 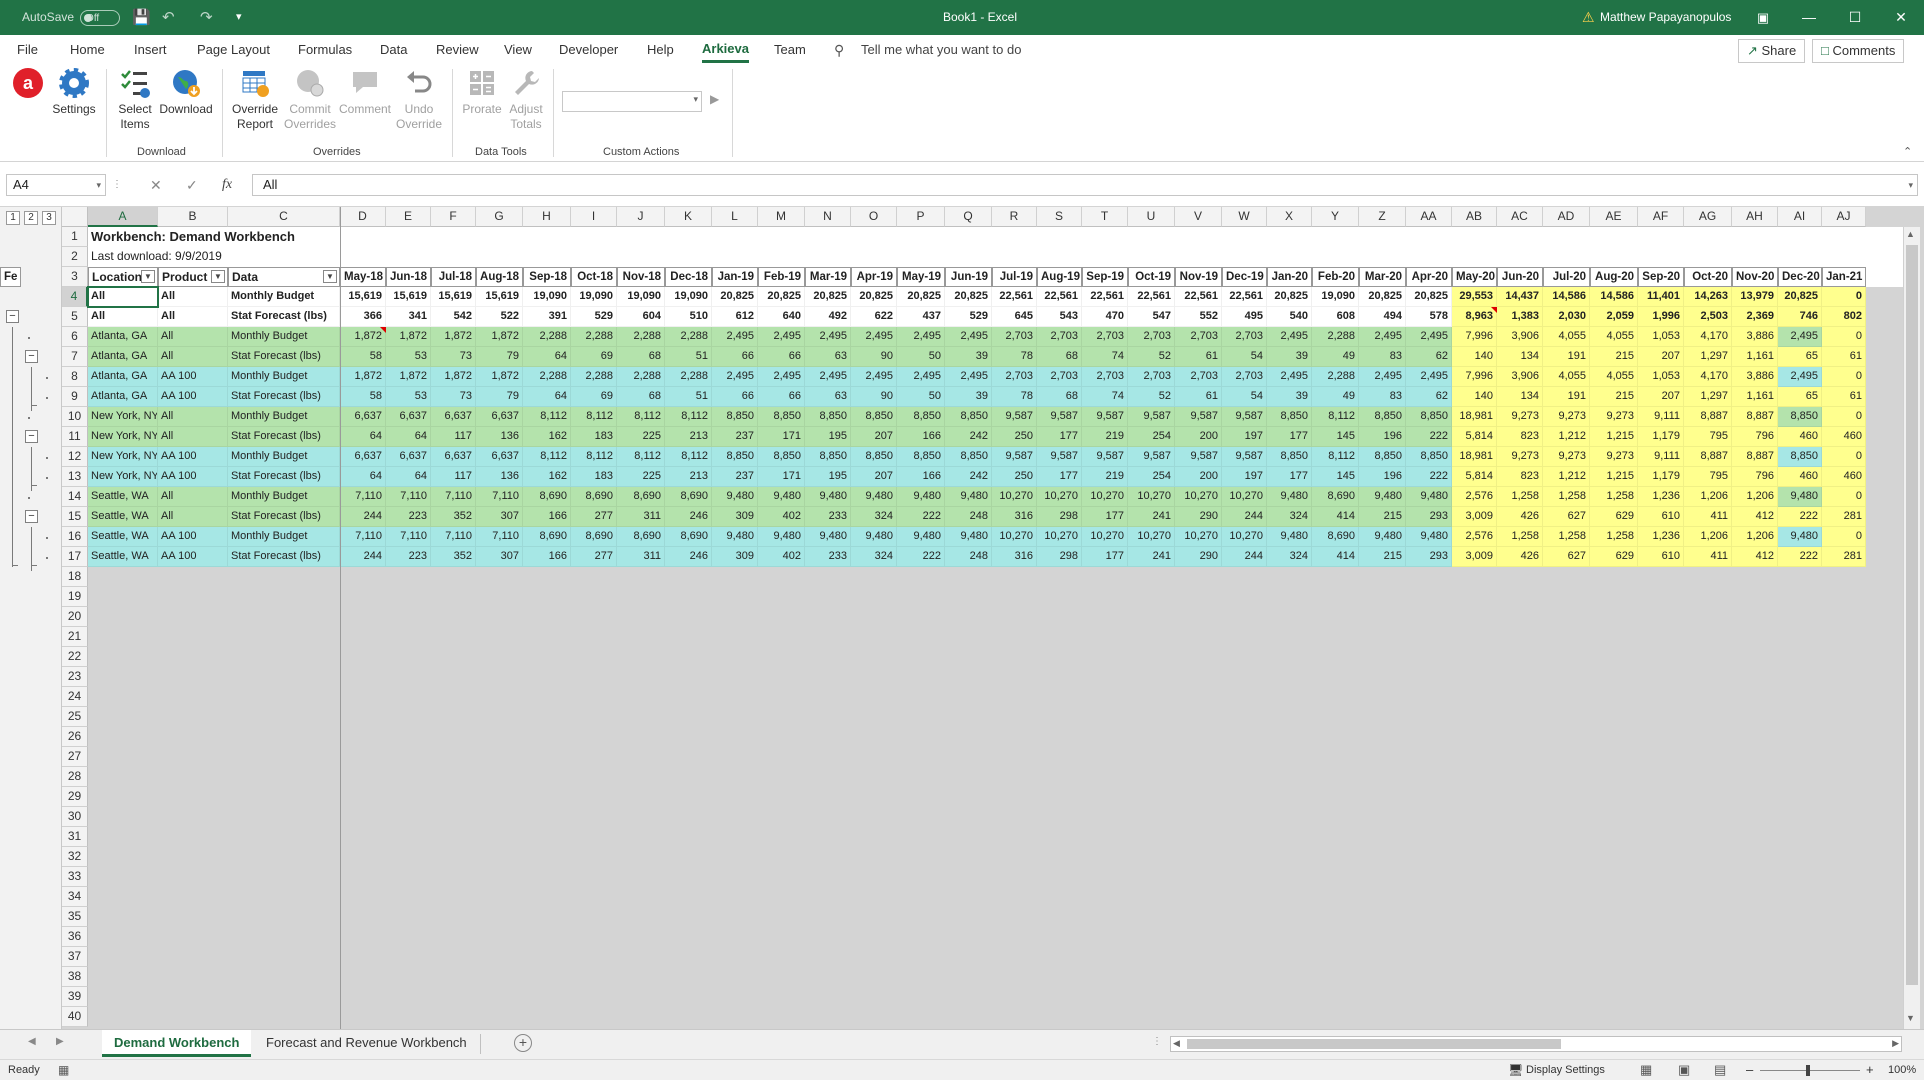 I want to click on cell-value: 177, so click(x=1059, y=477).